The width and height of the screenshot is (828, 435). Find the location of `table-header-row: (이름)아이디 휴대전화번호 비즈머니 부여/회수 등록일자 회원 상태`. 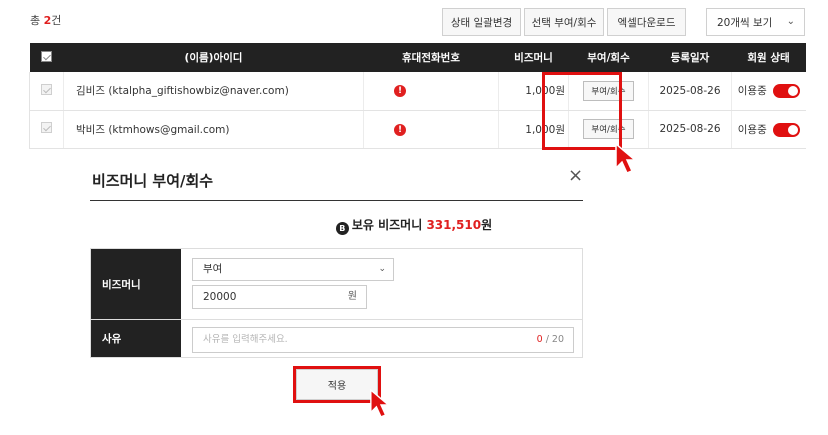

table-header-row: (이름)아이디 휴대전화번호 비즈머니 부여/회수 등록일자 회원 상태 is located at coordinates (417, 57).